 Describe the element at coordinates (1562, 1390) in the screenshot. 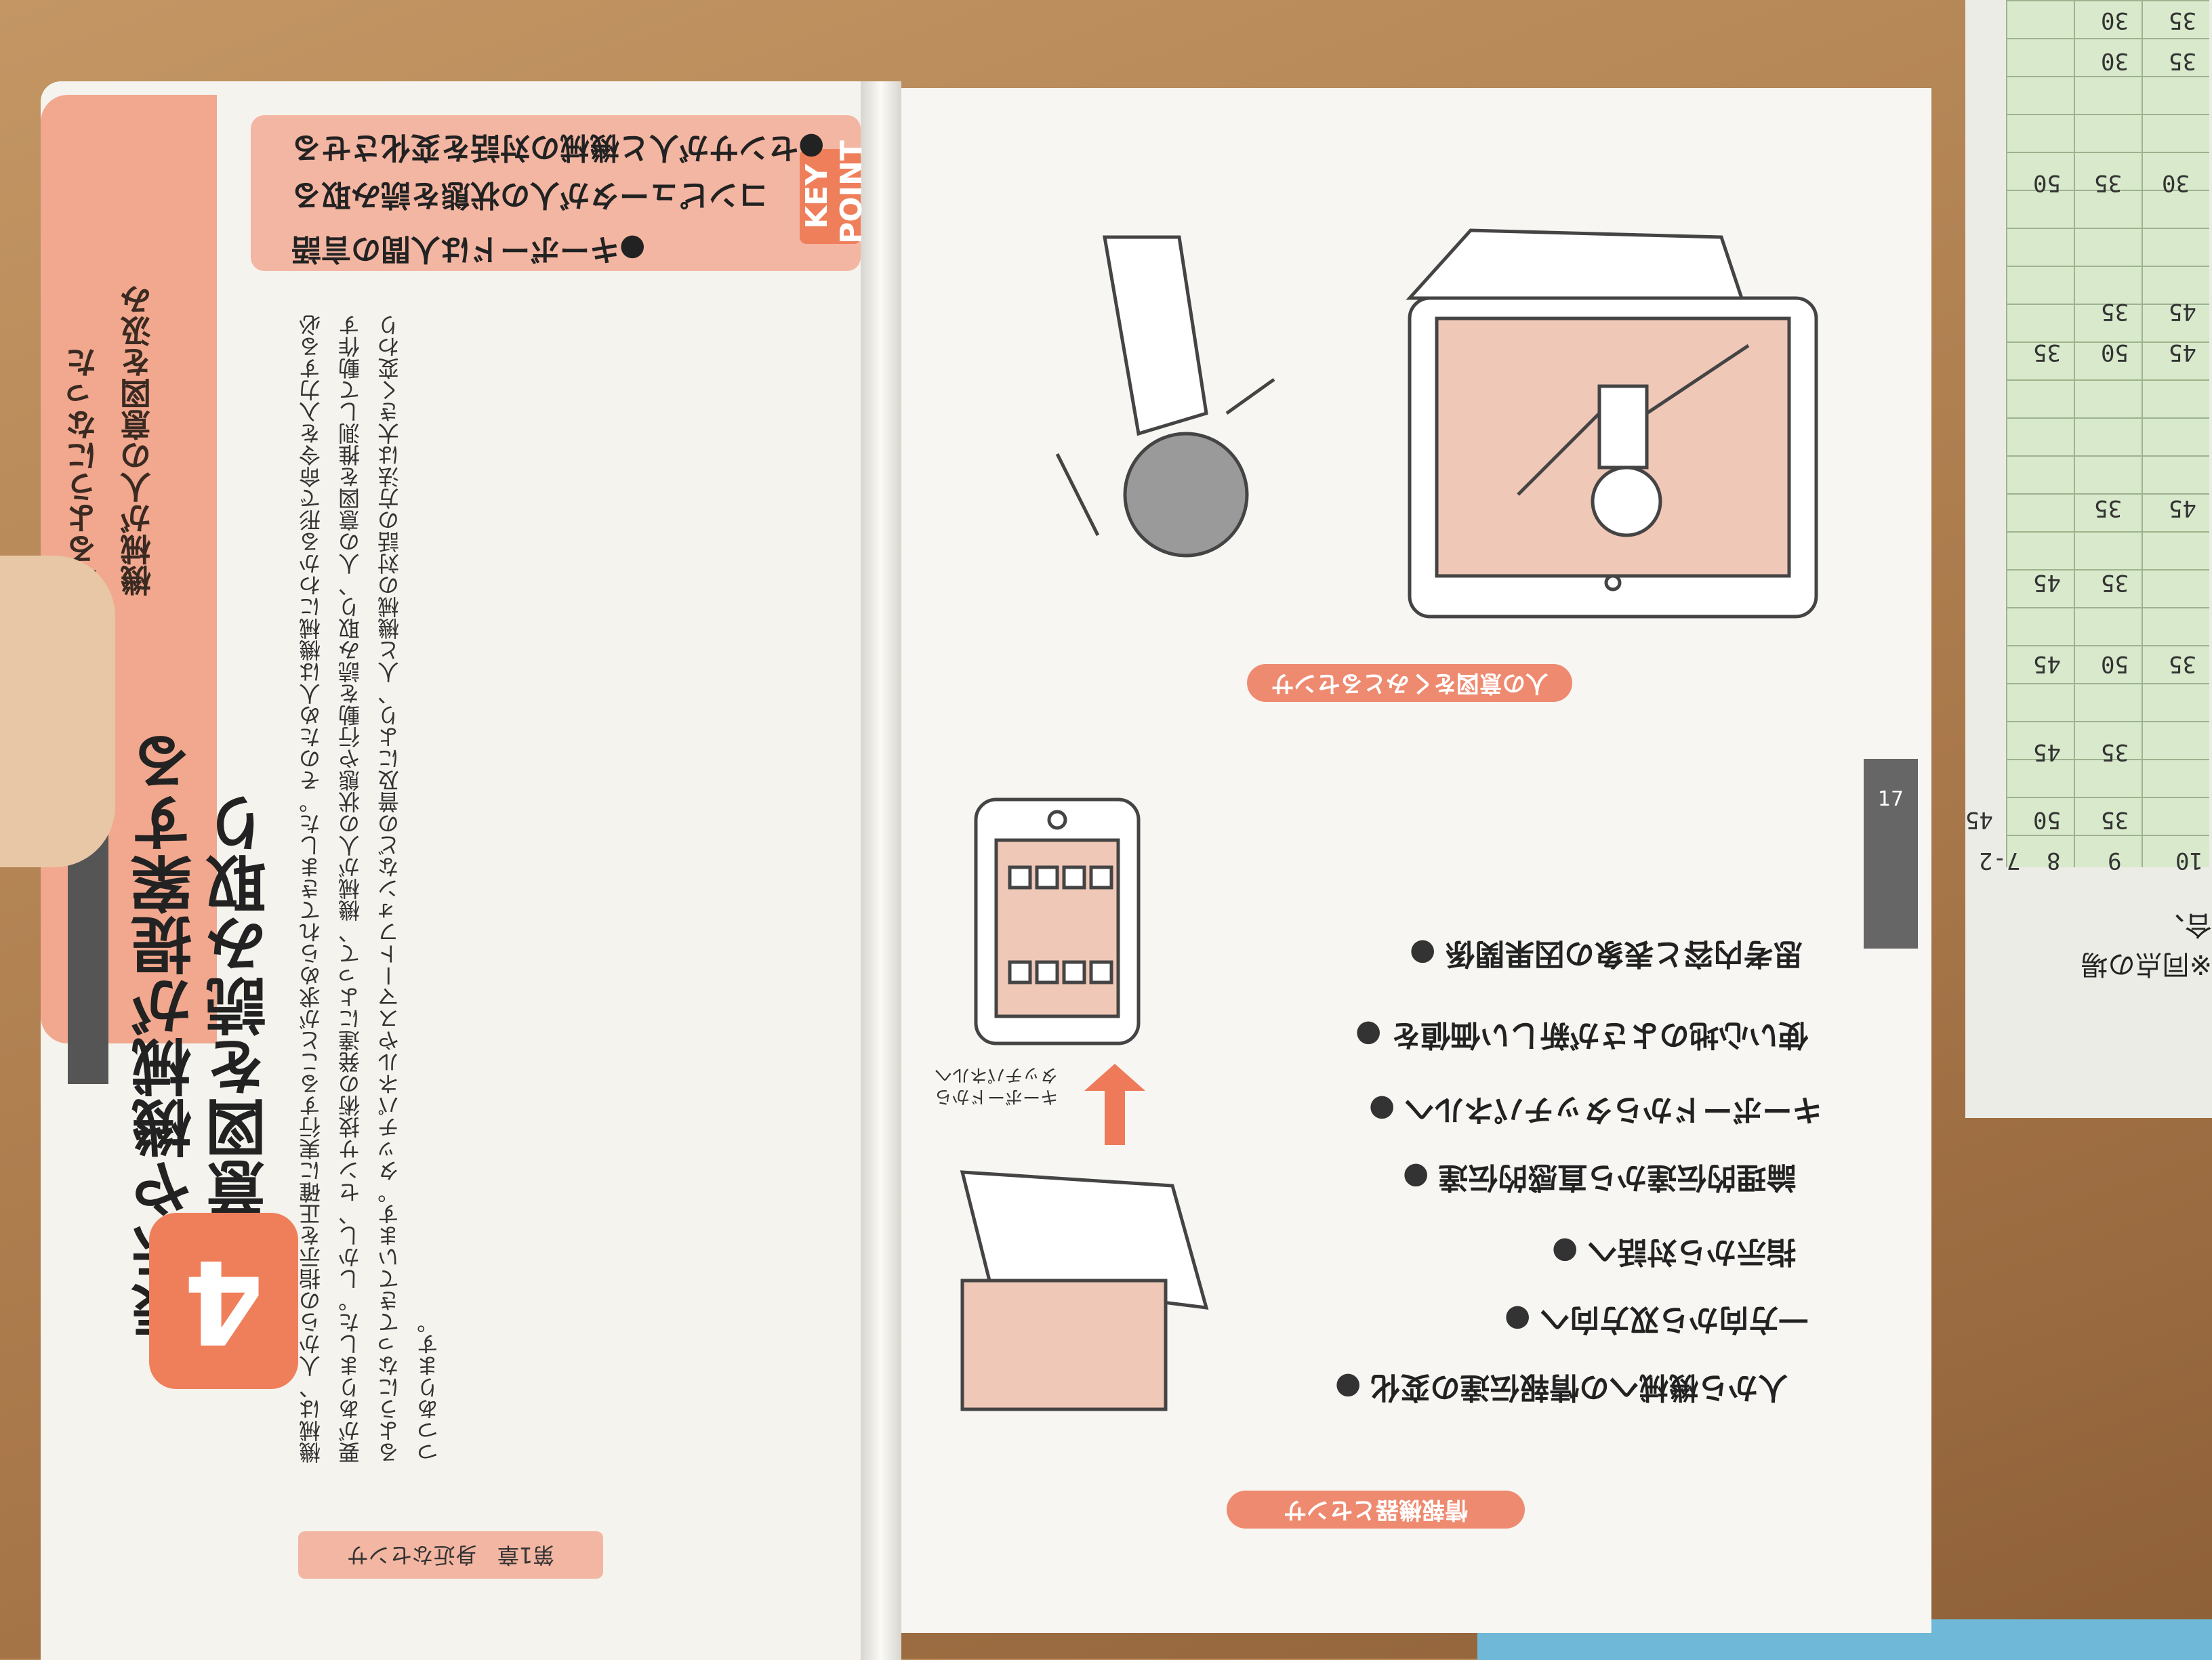

I see `bullet-item: 人から機械への情報伝達の変化` at that location.